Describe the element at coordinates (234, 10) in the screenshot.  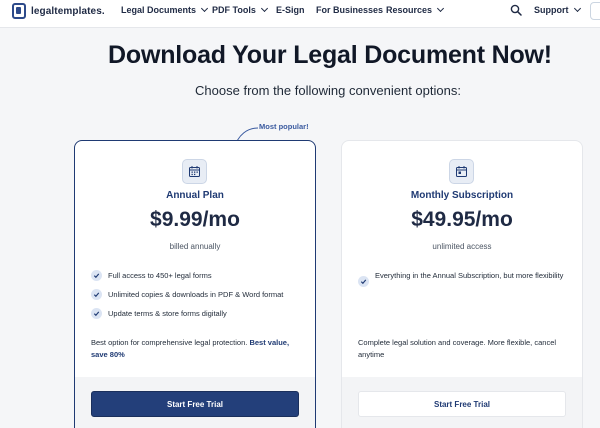
I see `nav-item-label: PDF Tools` at that location.